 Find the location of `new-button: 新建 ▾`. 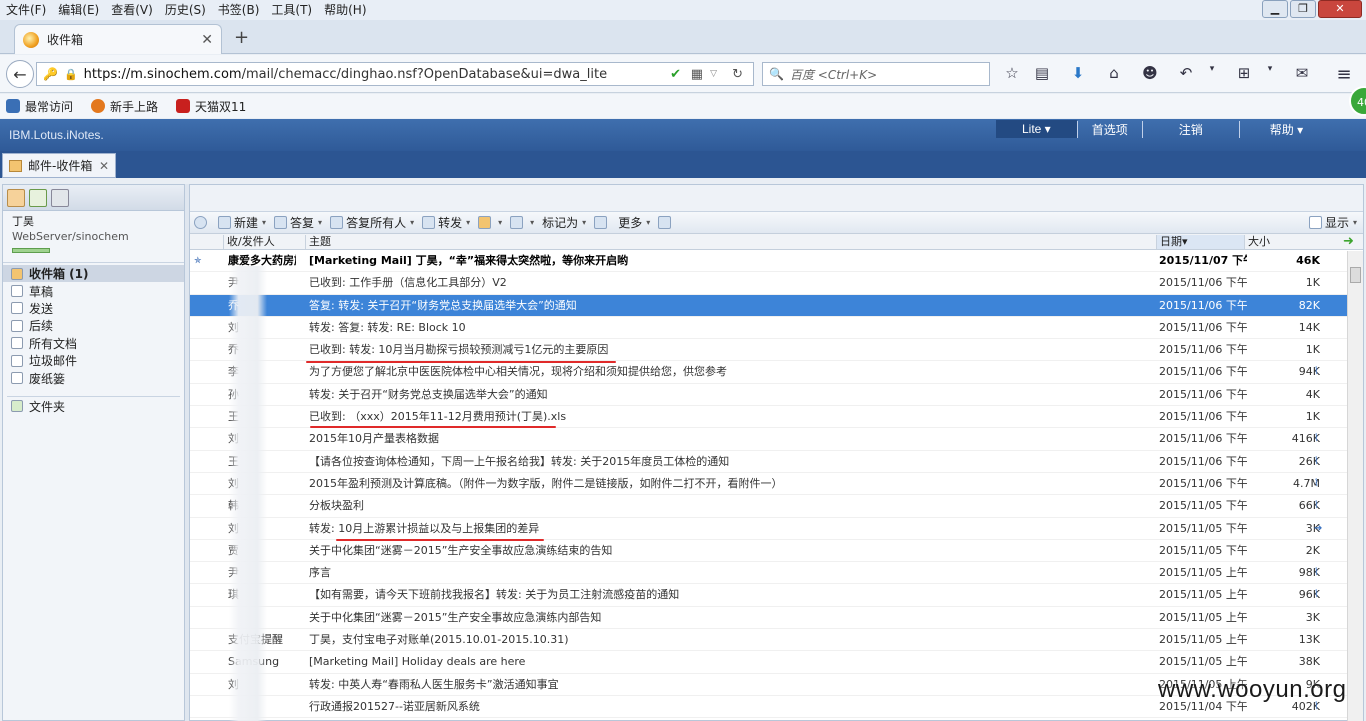

new-button: 新建 ▾ is located at coordinates (242, 222).